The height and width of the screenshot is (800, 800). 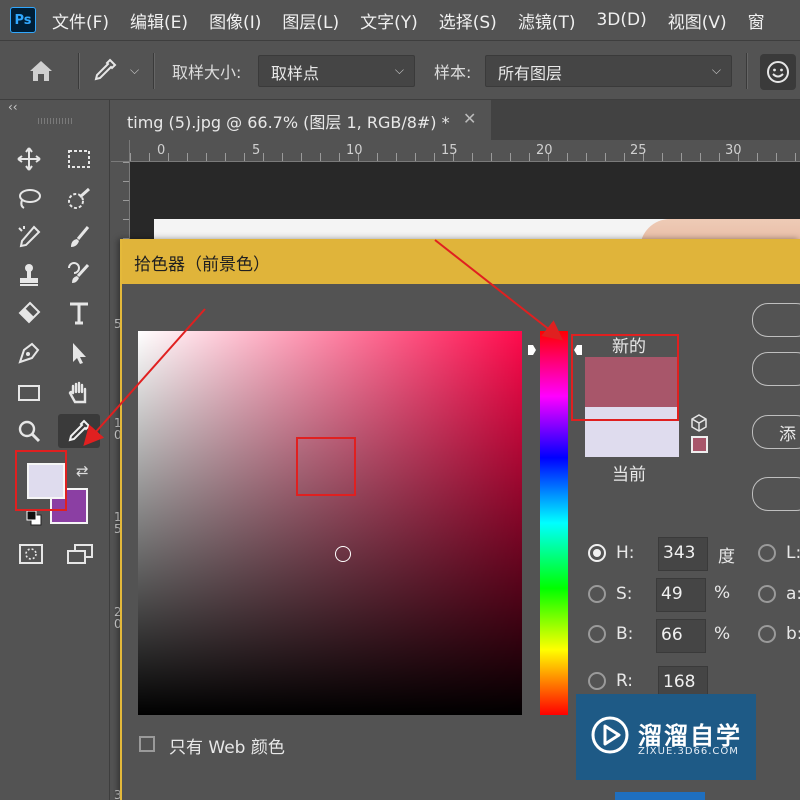 What do you see at coordinates (461, 261) in the screenshot?
I see `dialog-title: 拾色器（前景色）` at bounding box center [461, 261].